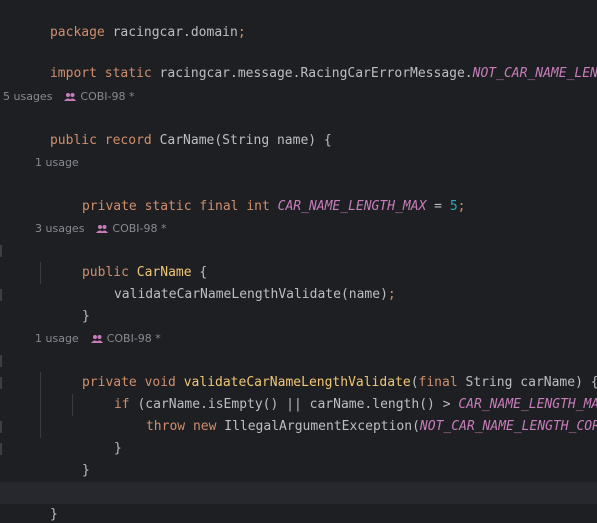  I want to click on keyword: public, so click(73, 140).